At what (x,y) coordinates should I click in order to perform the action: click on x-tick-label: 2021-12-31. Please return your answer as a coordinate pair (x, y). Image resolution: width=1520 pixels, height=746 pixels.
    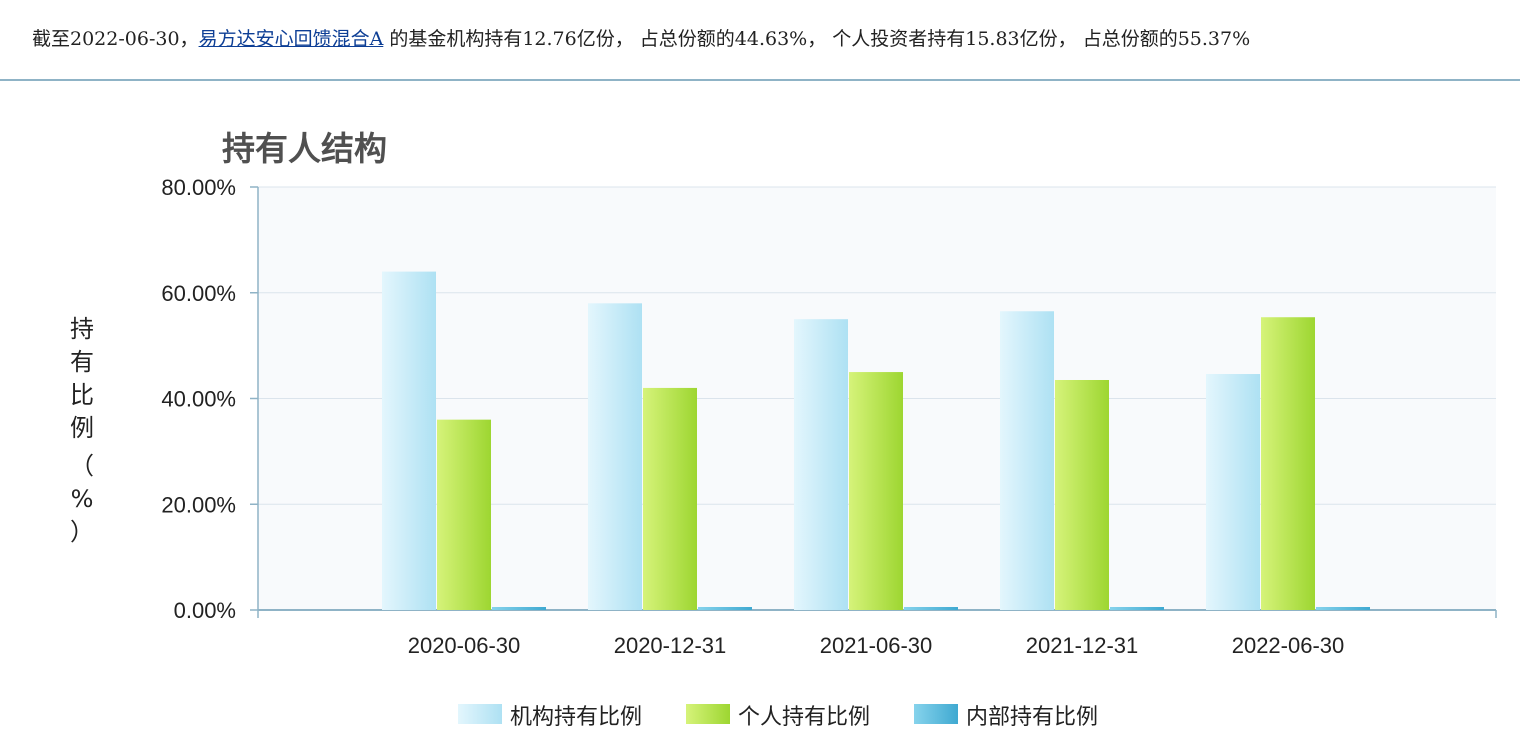
    Looking at the image, I should click on (1082, 645).